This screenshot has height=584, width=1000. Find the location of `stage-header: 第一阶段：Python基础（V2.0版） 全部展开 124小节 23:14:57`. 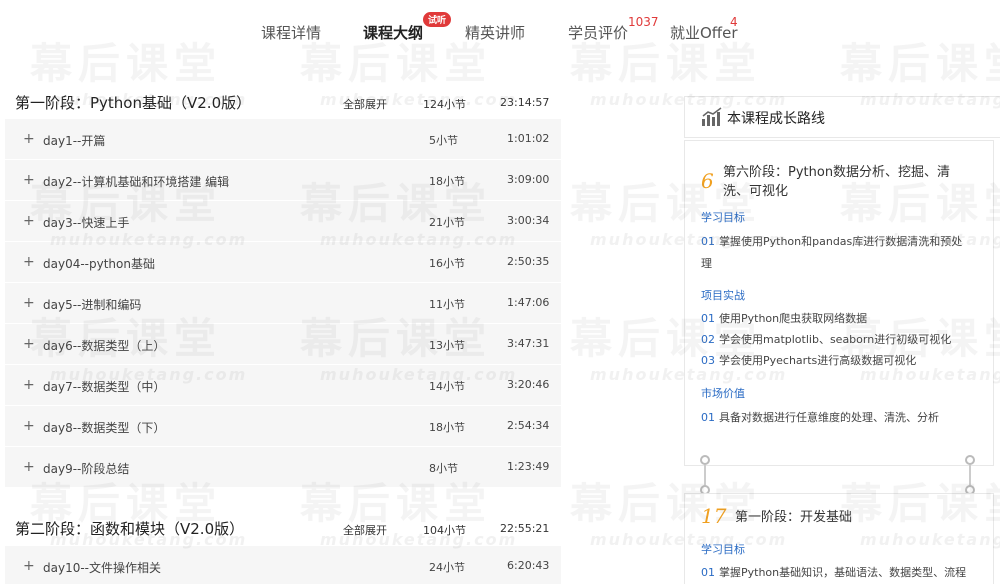

stage-header: 第一阶段：Python基础（V2.0版） 全部展开 124小节 23:14:57 is located at coordinates (289, 103).